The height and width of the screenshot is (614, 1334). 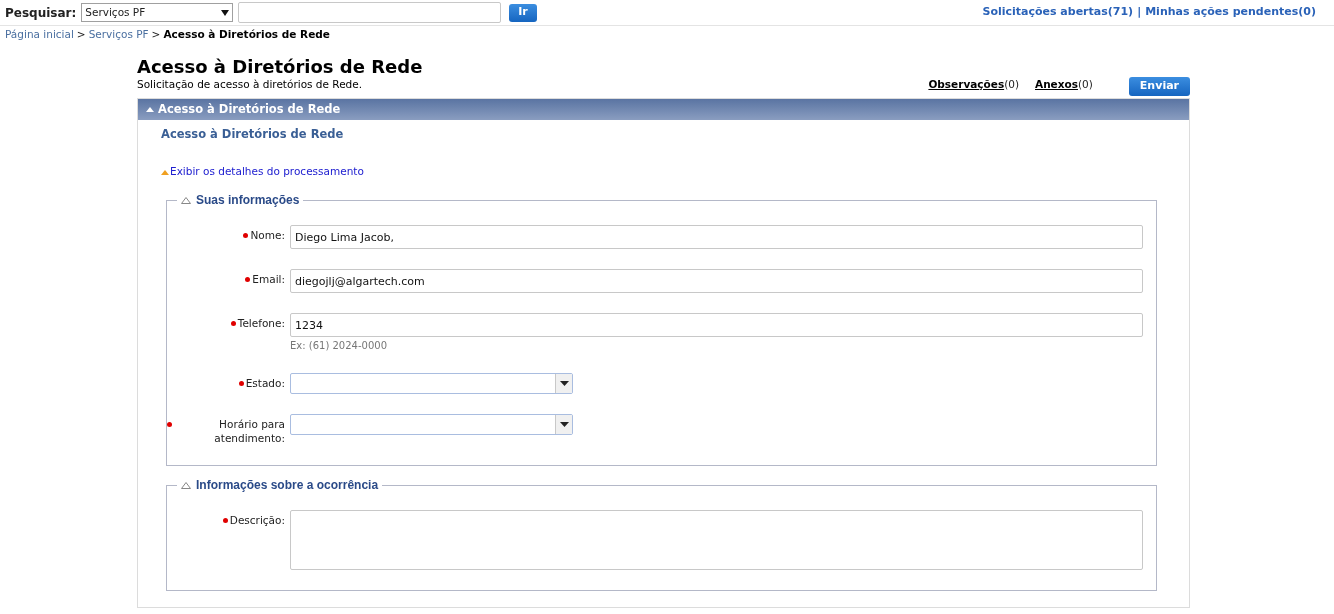 What do you see at coordinates (716, 281) in the screenshot?
I see `text-field: diegojlj@algartech.com` at bounding box center [716, 281].